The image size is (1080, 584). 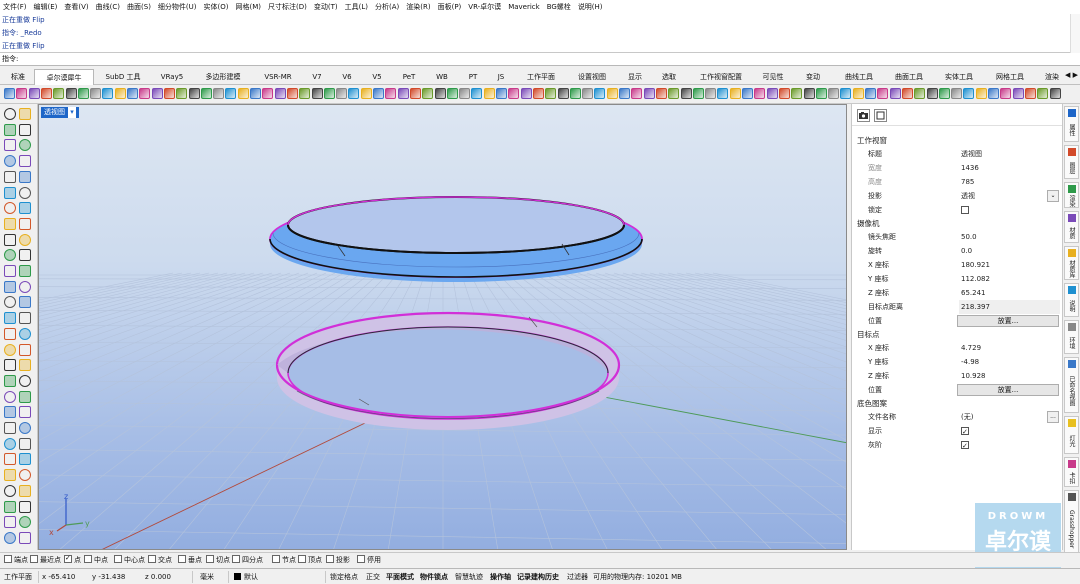 What do you see at coordinates (1071, 300) in the screenshot?
I see `side-tab: 说明` at bounding box center [1071, 300].